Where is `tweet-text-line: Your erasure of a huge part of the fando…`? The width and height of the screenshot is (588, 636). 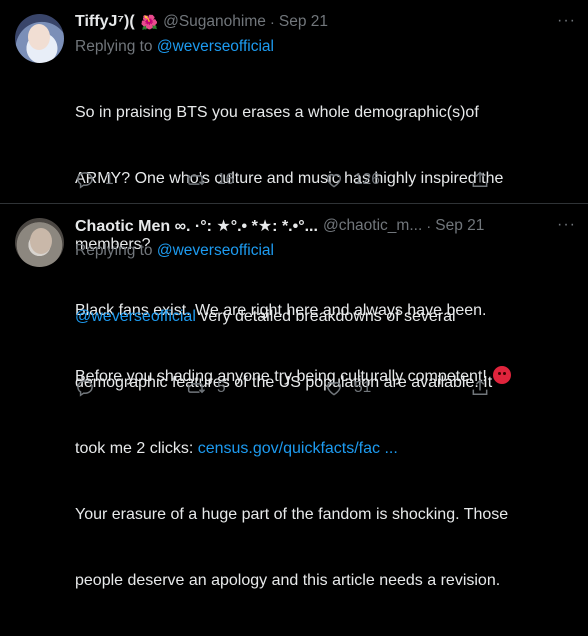 tweet-text-line: Your erasure of a huge part of the fando… is located at coordinates (292, 514).